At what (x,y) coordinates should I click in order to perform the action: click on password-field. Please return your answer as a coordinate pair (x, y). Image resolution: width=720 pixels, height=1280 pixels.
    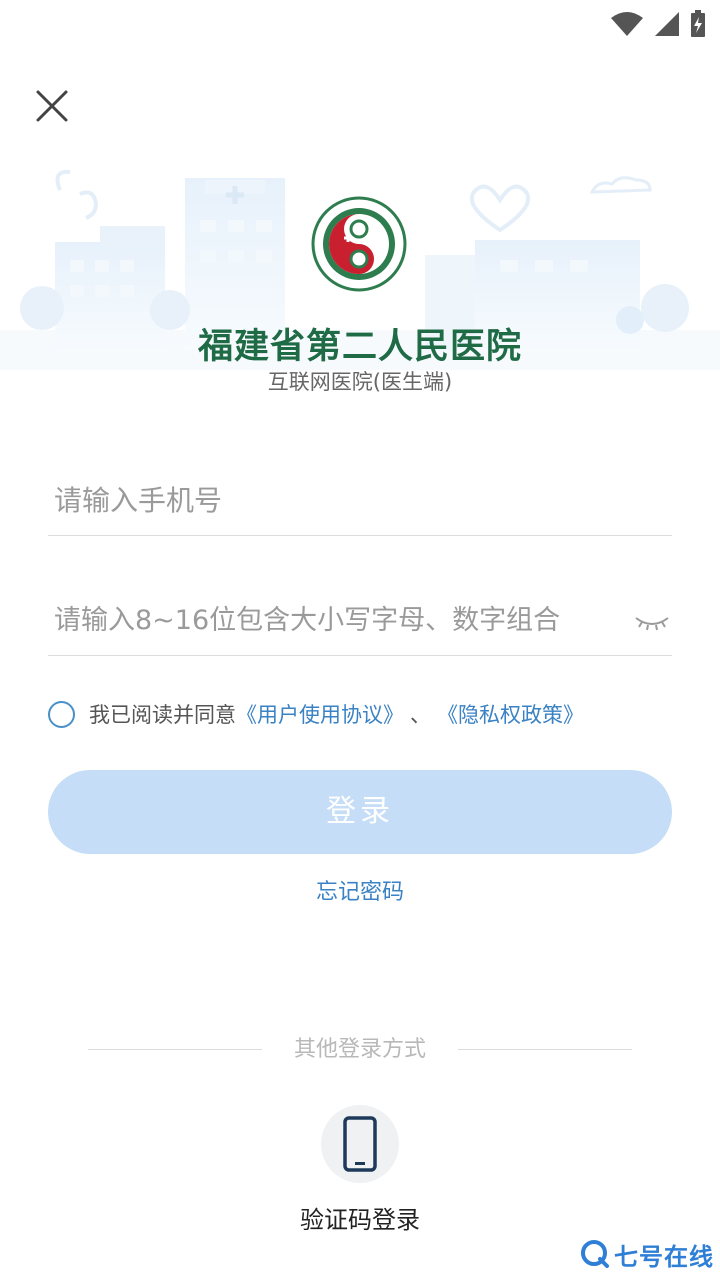
    Looking at the image, I should click on (360, 621).